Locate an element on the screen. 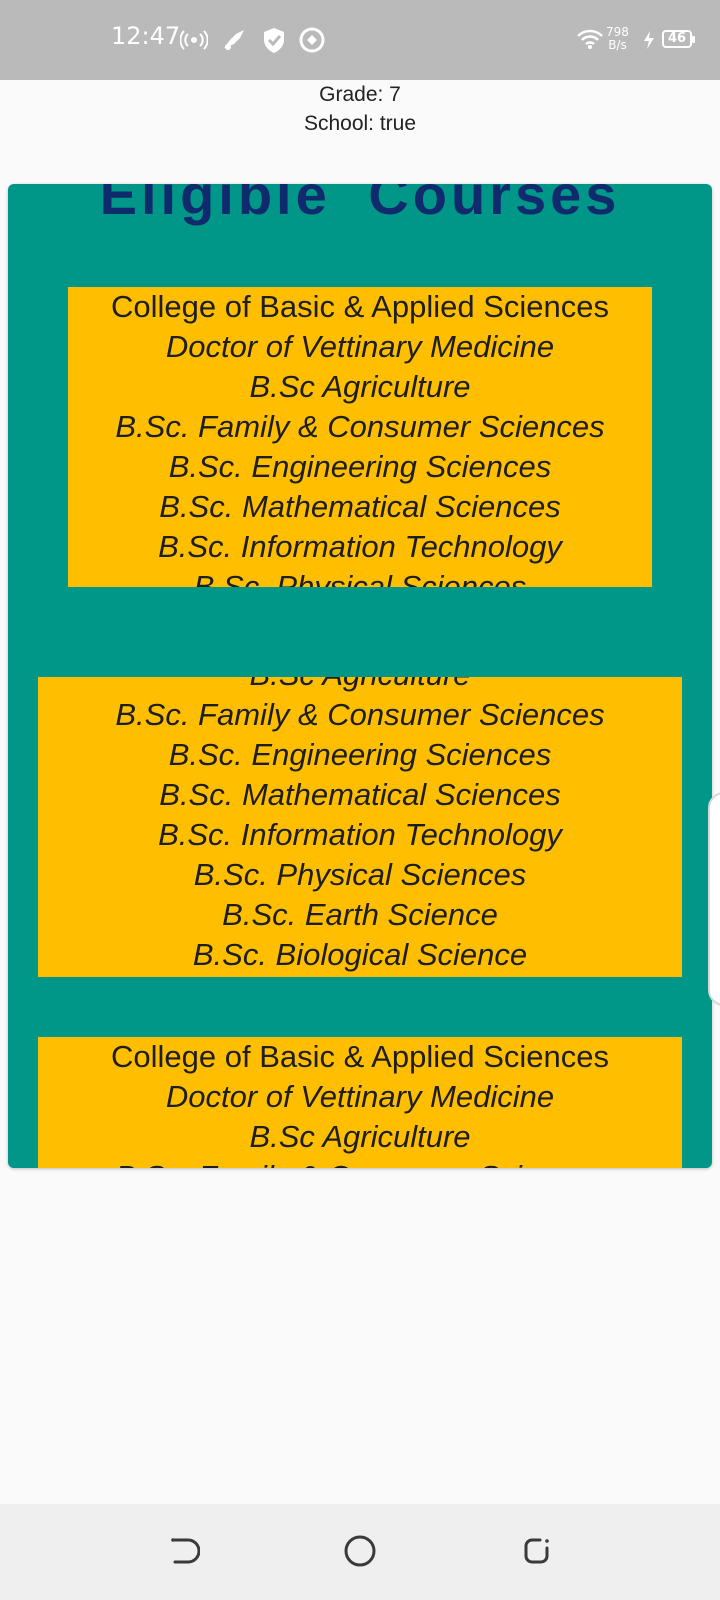 This screenshot has width=720, height=1600. status-time: 12:47 is located at coordinates (146, 36).